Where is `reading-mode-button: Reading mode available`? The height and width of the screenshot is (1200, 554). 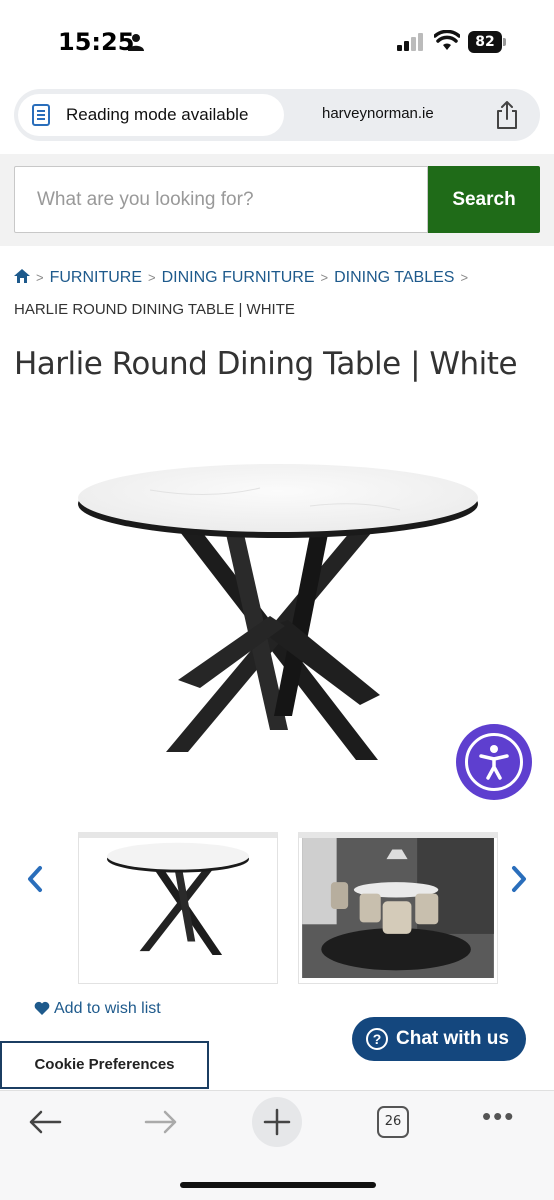
reading-mode-button: Reading mode available is located at coordinates (151, 115).